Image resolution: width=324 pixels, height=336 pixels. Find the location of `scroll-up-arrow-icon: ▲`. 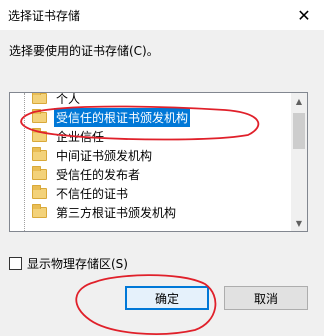

scroll-up-arrow-icon: ▲ is located at coordinates (299, 101).